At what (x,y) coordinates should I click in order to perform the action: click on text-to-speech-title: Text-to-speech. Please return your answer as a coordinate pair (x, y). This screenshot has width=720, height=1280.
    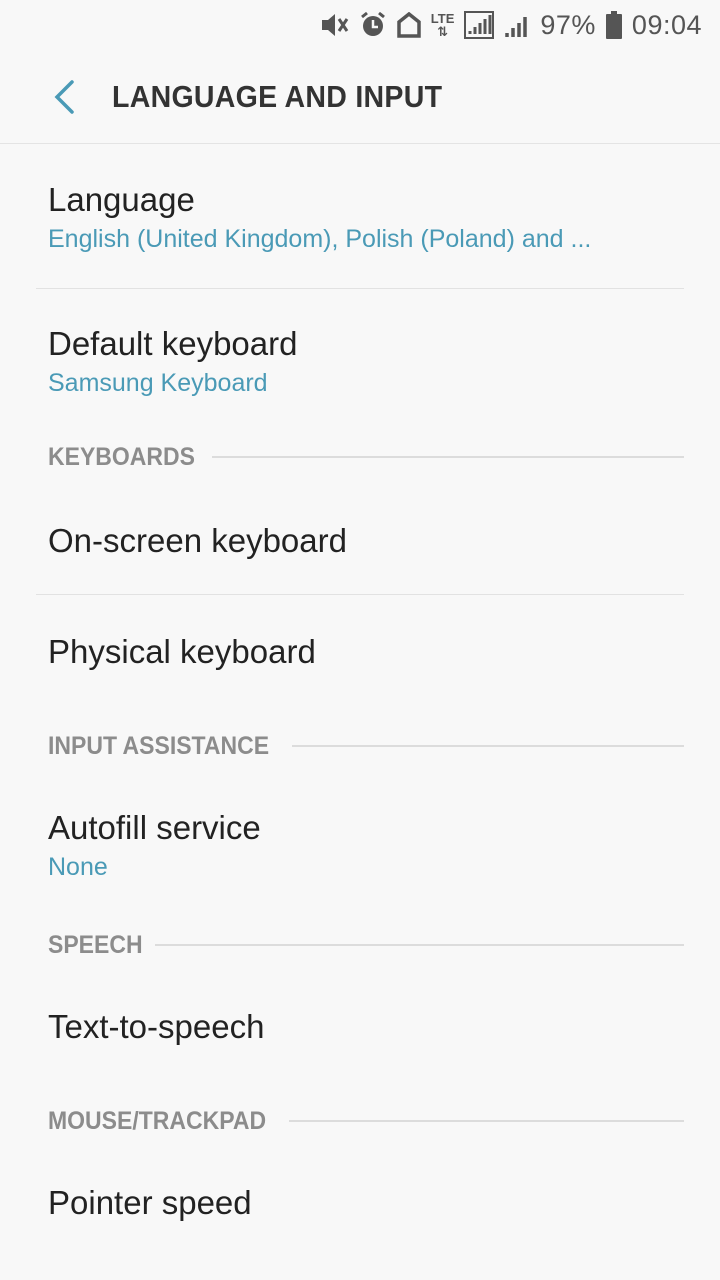
    Looking at the image, I should click on (156, 1026).